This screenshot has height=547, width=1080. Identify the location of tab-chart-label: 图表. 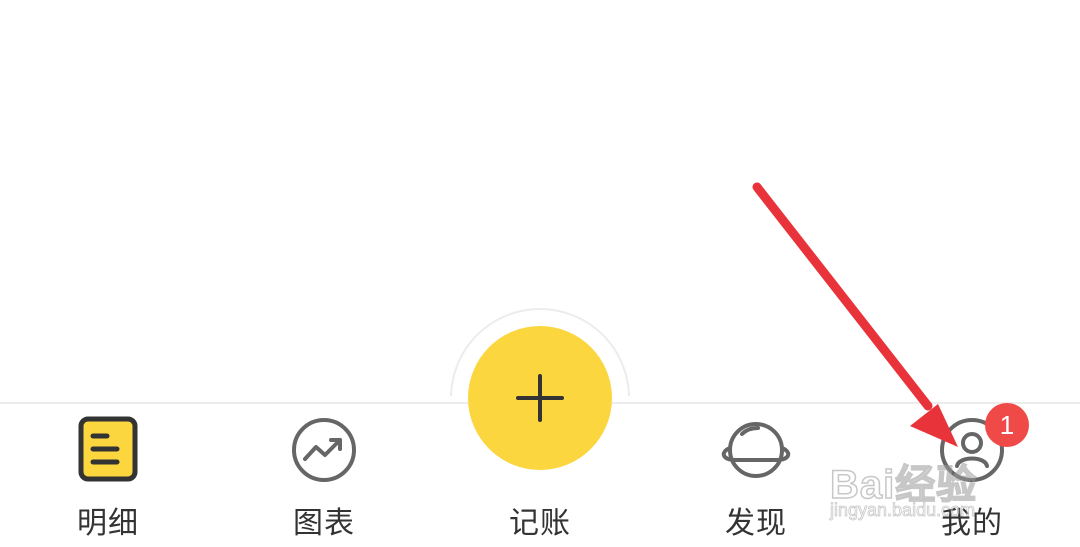
(324, 523).